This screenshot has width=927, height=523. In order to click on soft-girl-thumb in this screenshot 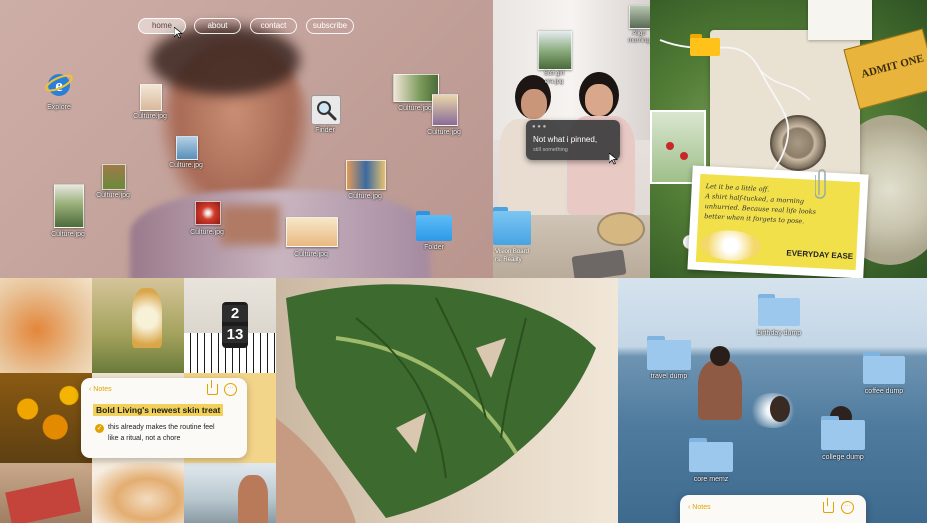, I will do `click(555, 50)`.